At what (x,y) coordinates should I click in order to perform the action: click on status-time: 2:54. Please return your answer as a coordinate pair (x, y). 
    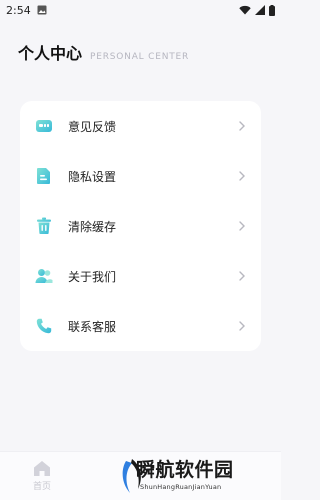
    Looking at the image, I should click on (18, 10).